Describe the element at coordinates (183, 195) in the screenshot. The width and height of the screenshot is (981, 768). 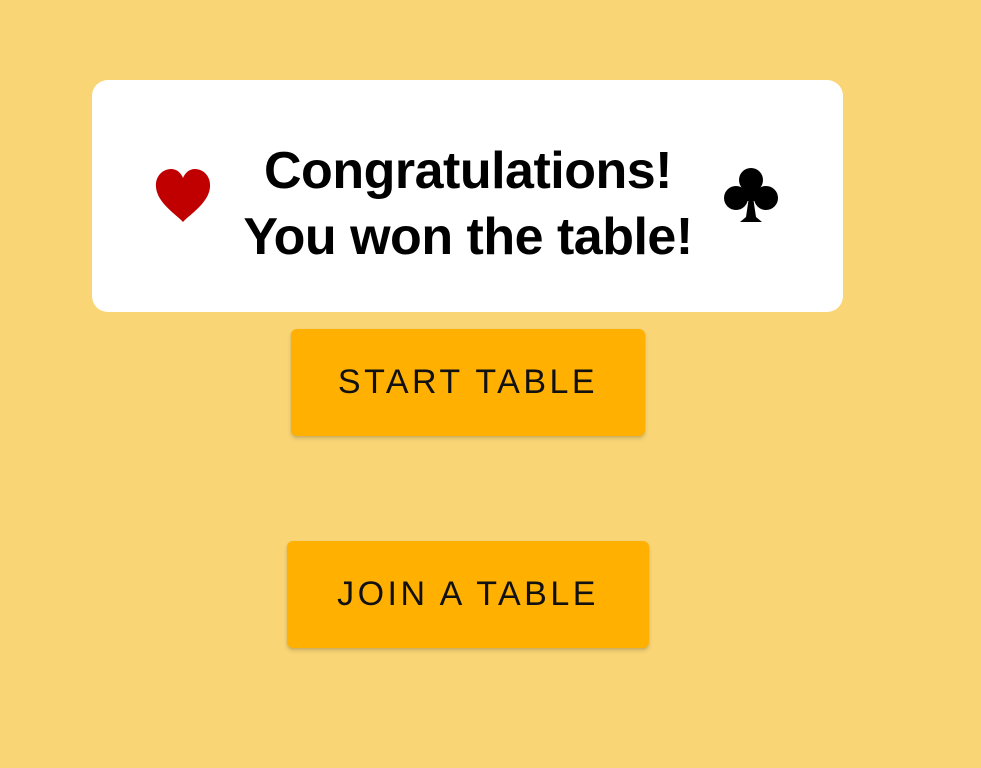
I see `heart-icon` at that location.